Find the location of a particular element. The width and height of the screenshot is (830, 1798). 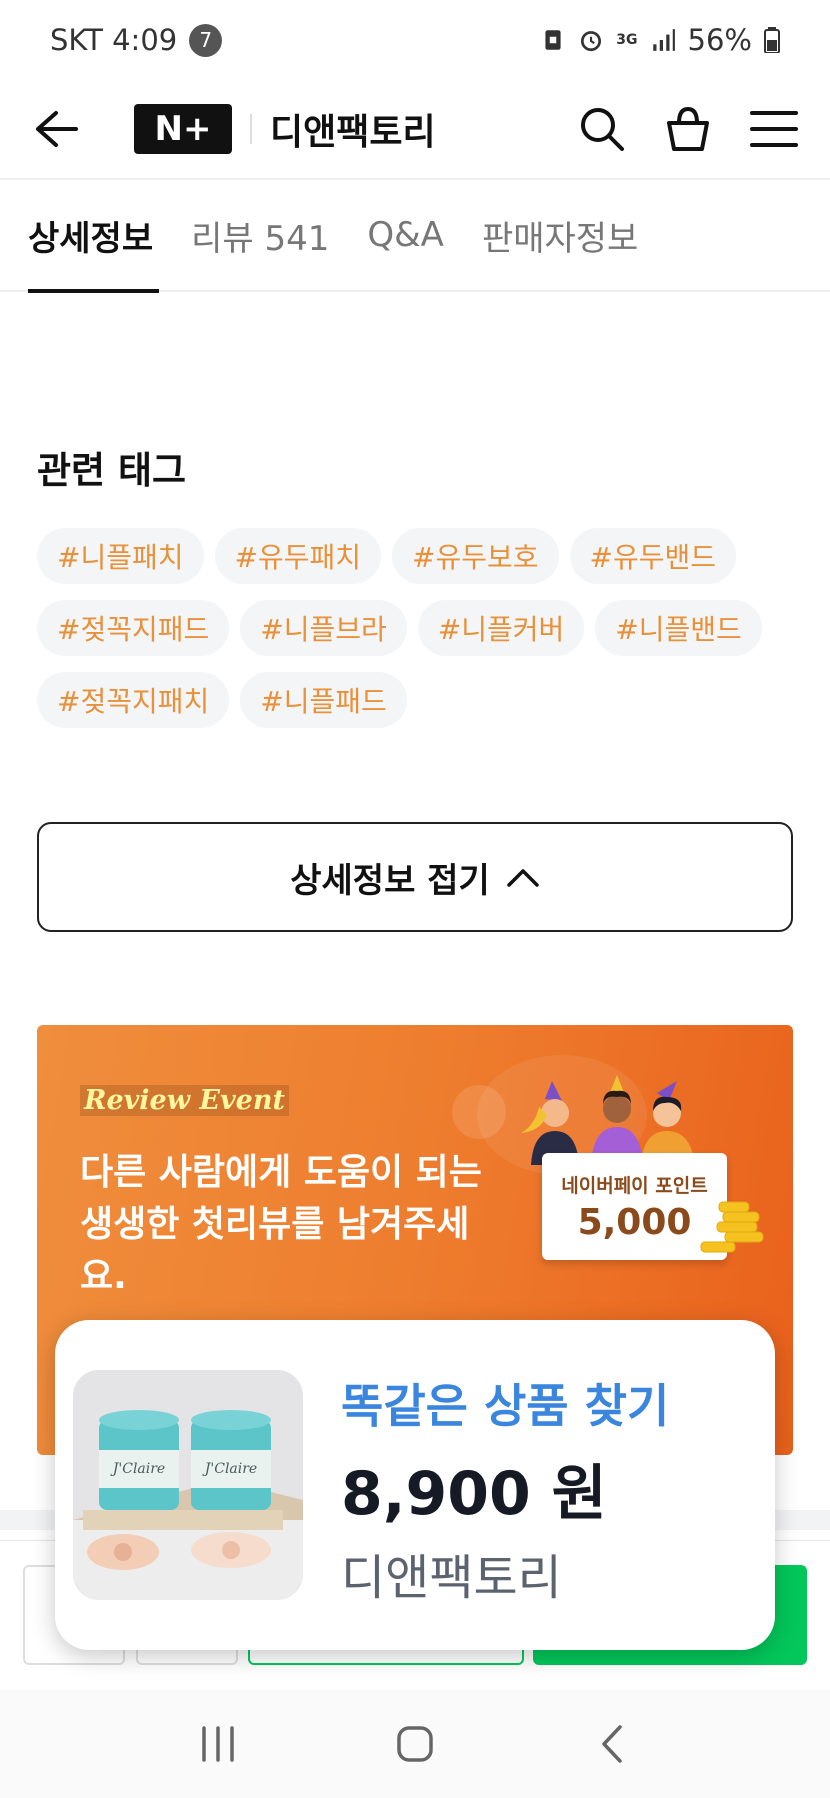

menu-button is located at coordinates (774, 129).